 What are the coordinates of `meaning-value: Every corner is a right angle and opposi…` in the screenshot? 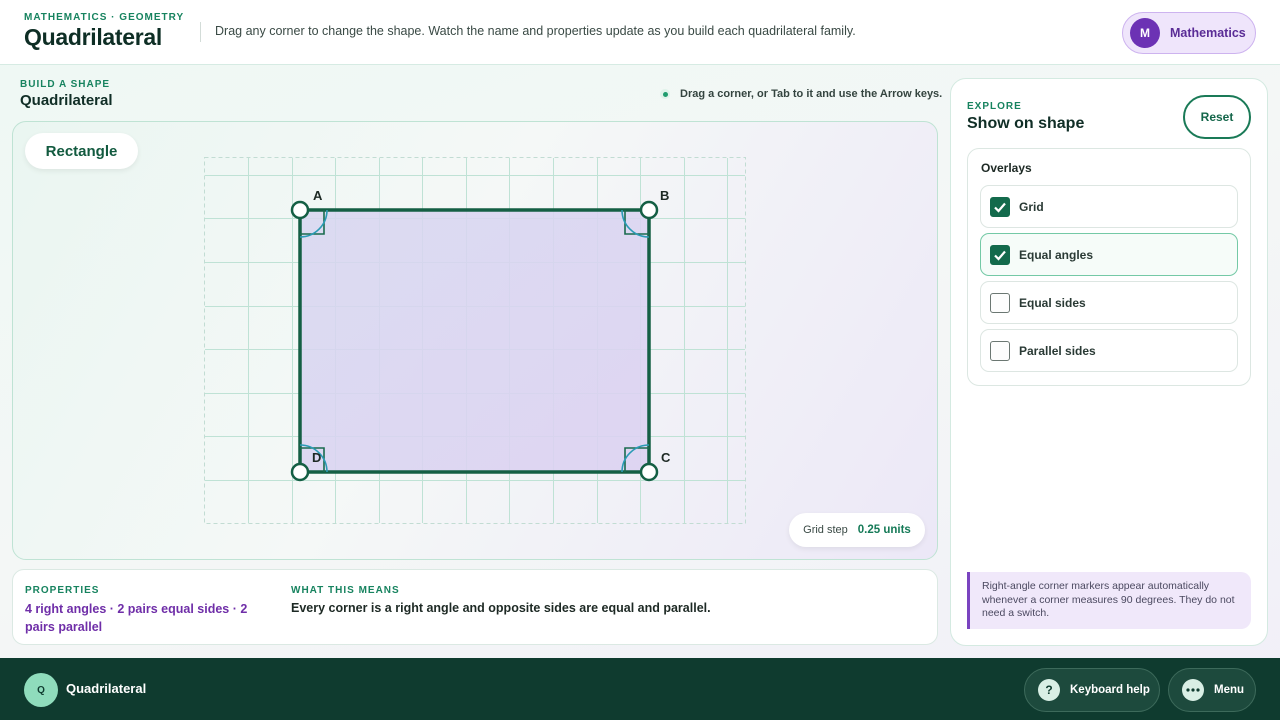 It's located at (501, 608).